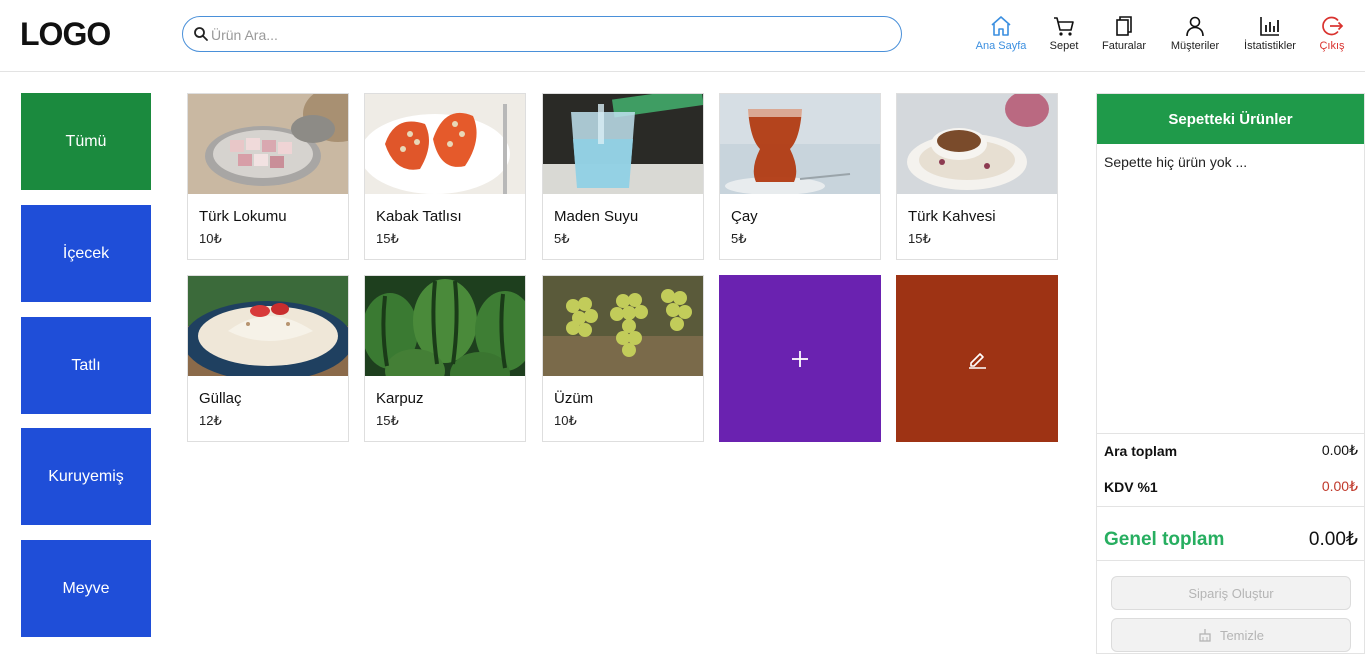 The width and height of the screenshot is (1365, 654). What do you see at coordinates (243, 216) in the screenshot?
I see `product-name: Türk Lokumu` at bounding box center [243, 216].